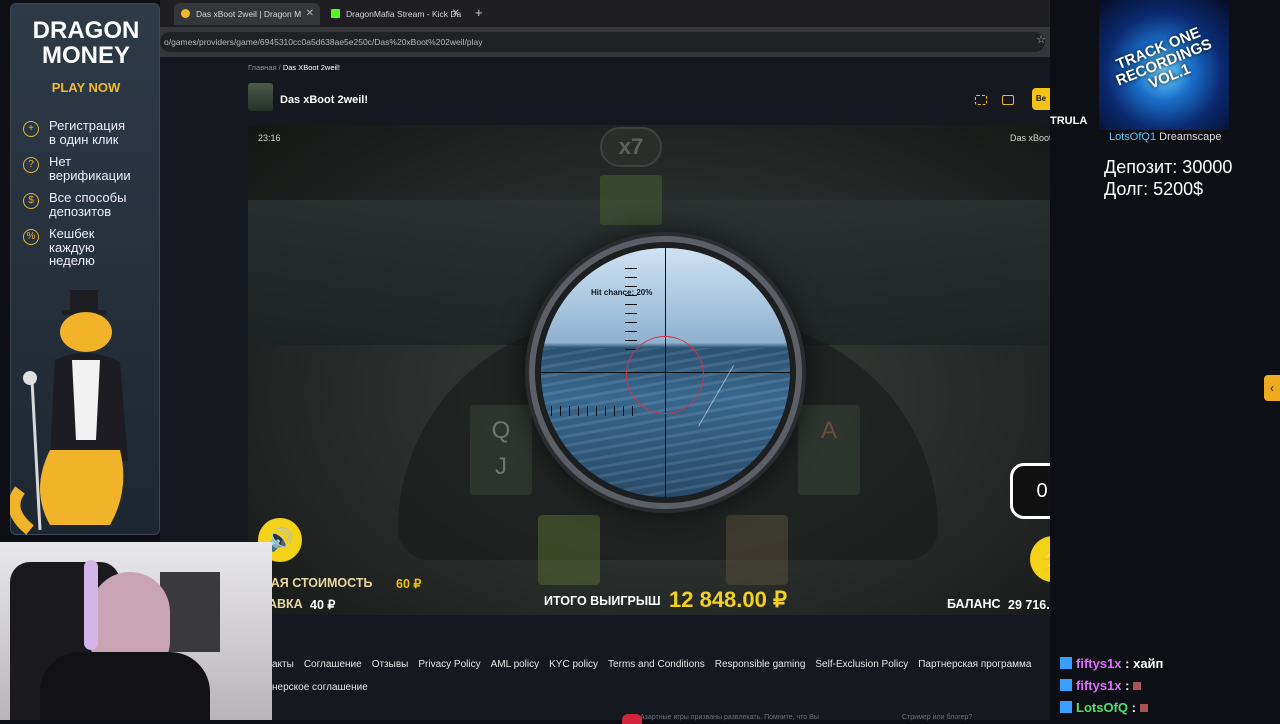 The width and height of the screenshot is (1280, 724). Describe the element at coordinates (449, 664) in the screenshot. I see `footer-link: Privacy Policy` at that location.